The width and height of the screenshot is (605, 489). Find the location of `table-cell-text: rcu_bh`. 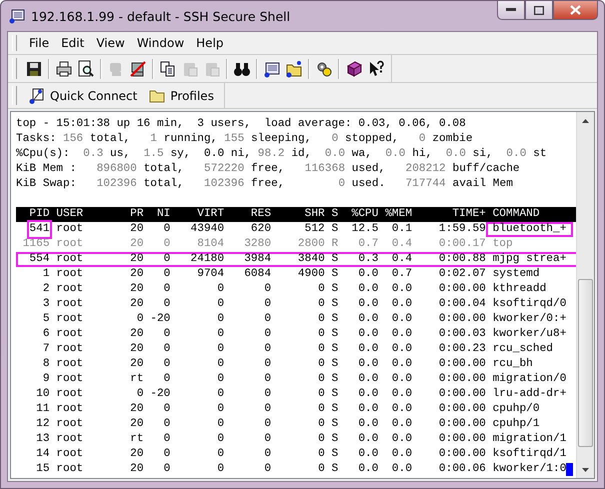

table-cell-text: rcu_bh is located at coordinates (513, 364).